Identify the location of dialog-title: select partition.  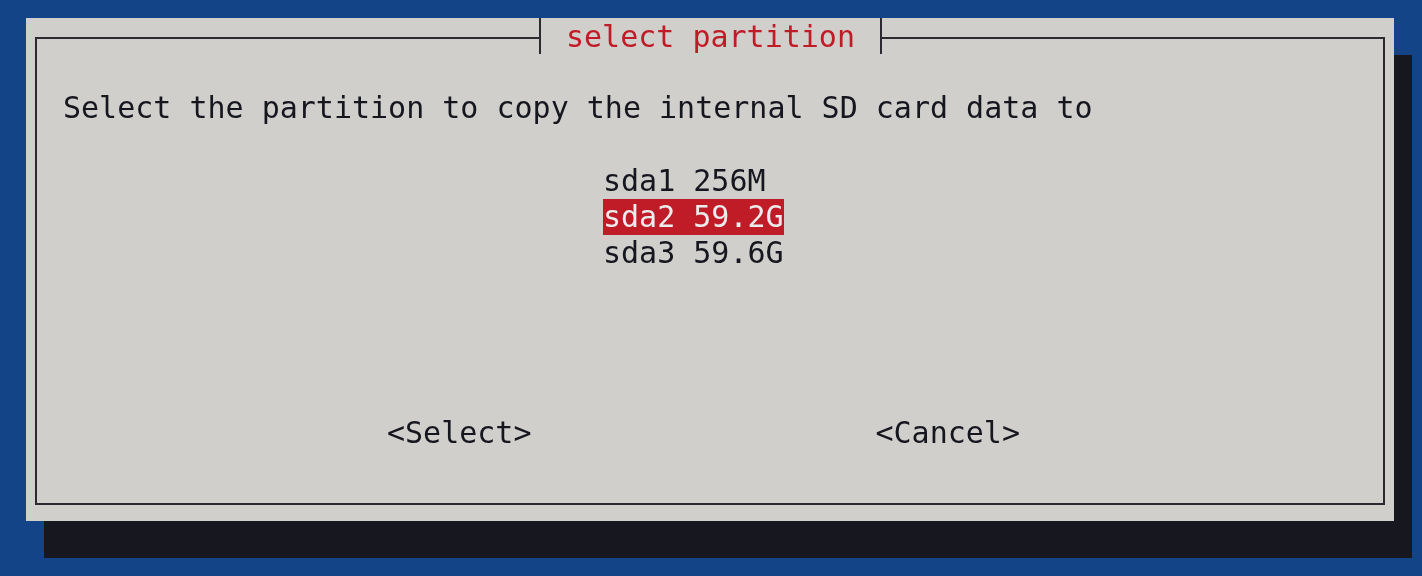
(710, 36).